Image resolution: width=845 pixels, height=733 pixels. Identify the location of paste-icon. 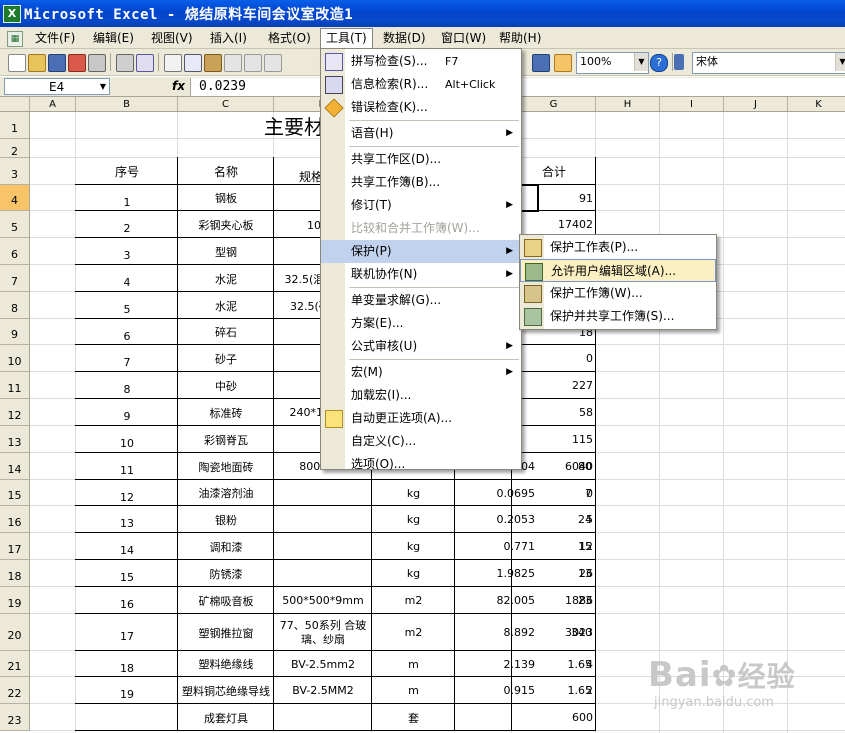
(213, 63).